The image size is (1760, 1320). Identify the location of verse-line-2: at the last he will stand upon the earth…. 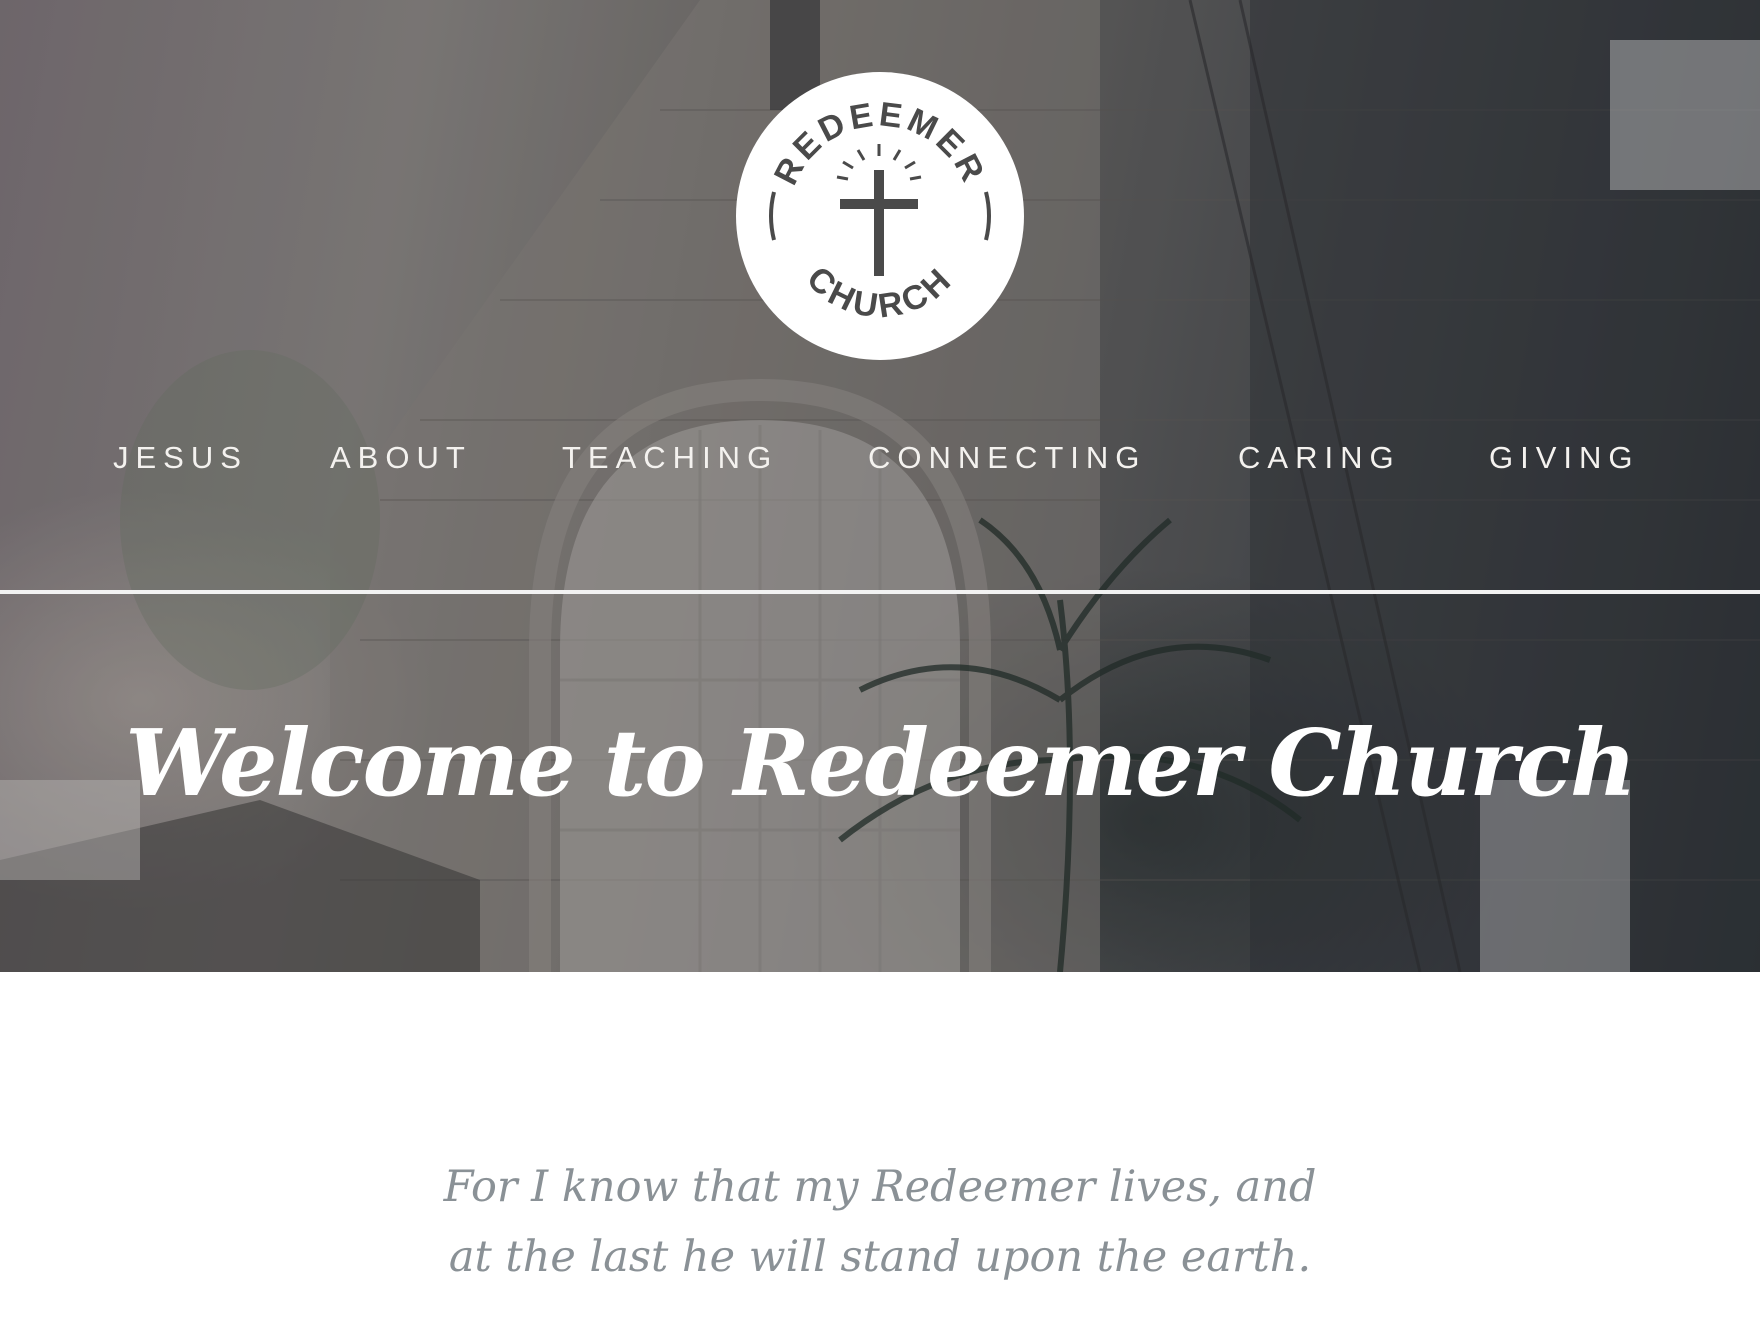
(880, 1257).